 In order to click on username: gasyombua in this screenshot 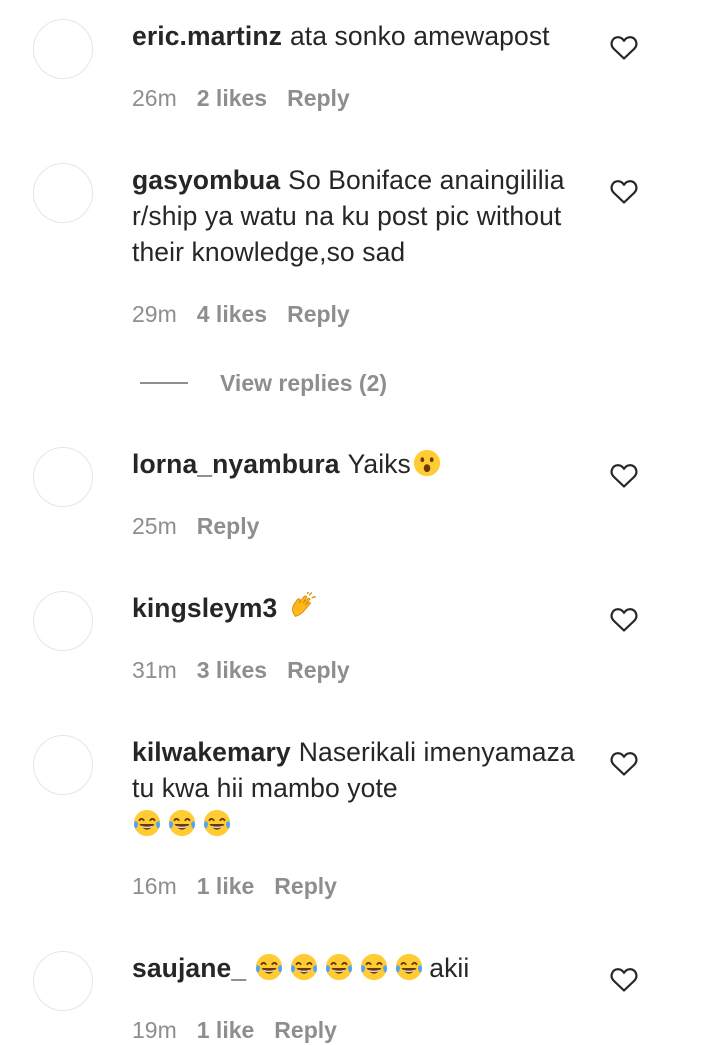, I will do `click(206, 180)`.